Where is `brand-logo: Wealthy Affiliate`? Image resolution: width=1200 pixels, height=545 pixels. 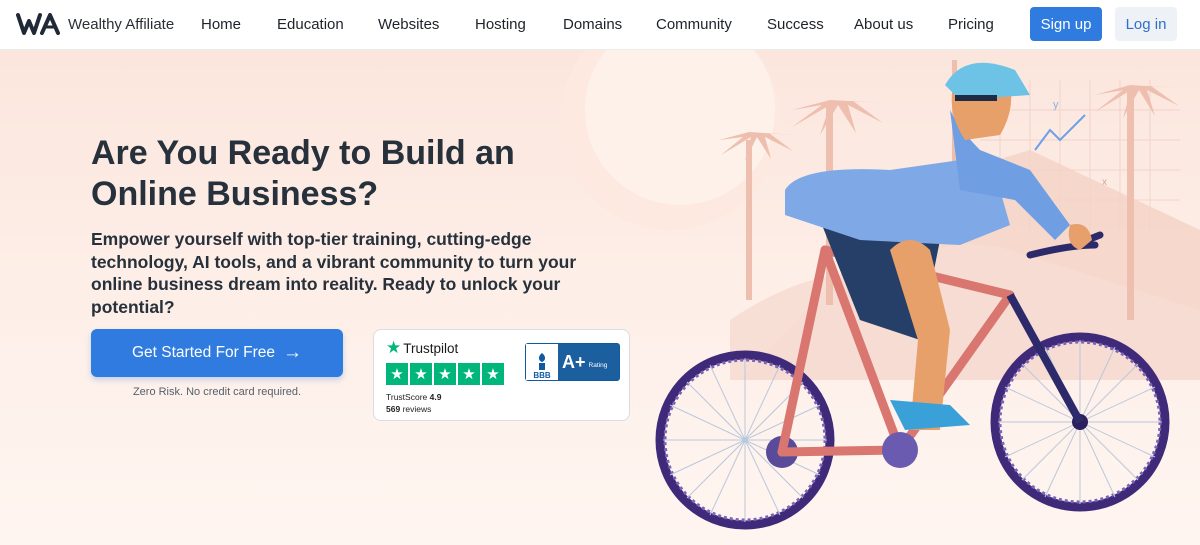
brand-logo: Wealthy Affiliate is located at coordinates (95, 24).